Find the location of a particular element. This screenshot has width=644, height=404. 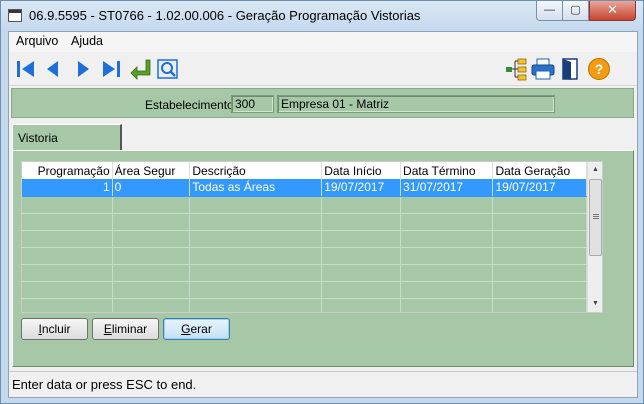

incluir-label: ncluir is located at coordinates (56, 329).